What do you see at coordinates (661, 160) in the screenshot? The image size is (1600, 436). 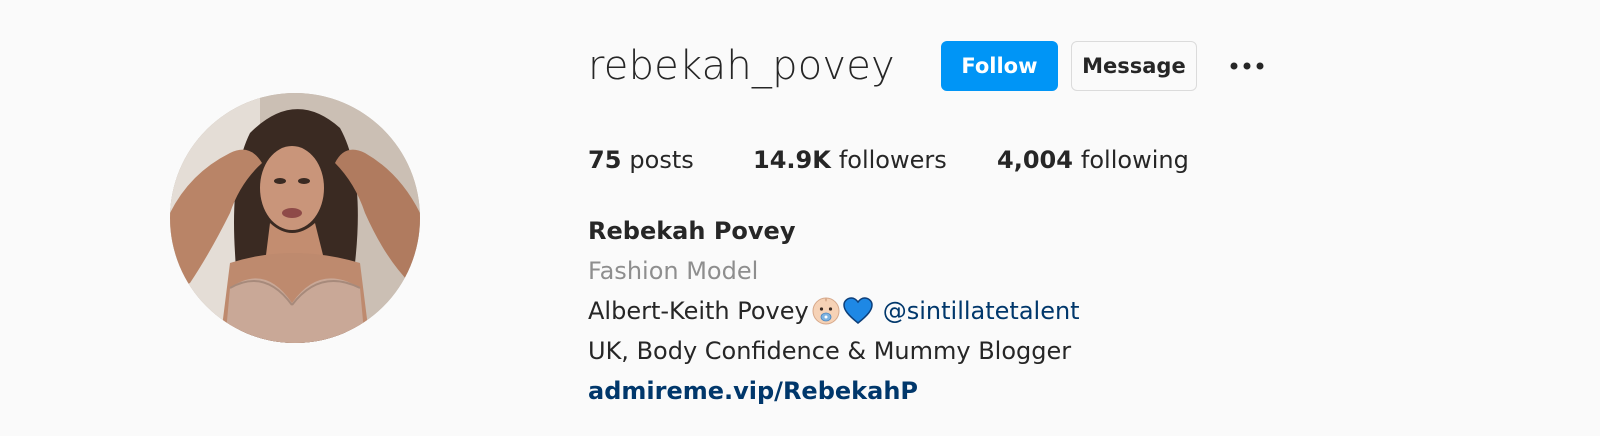 I see `posts-label: posts` at bounding box center [661, 160].